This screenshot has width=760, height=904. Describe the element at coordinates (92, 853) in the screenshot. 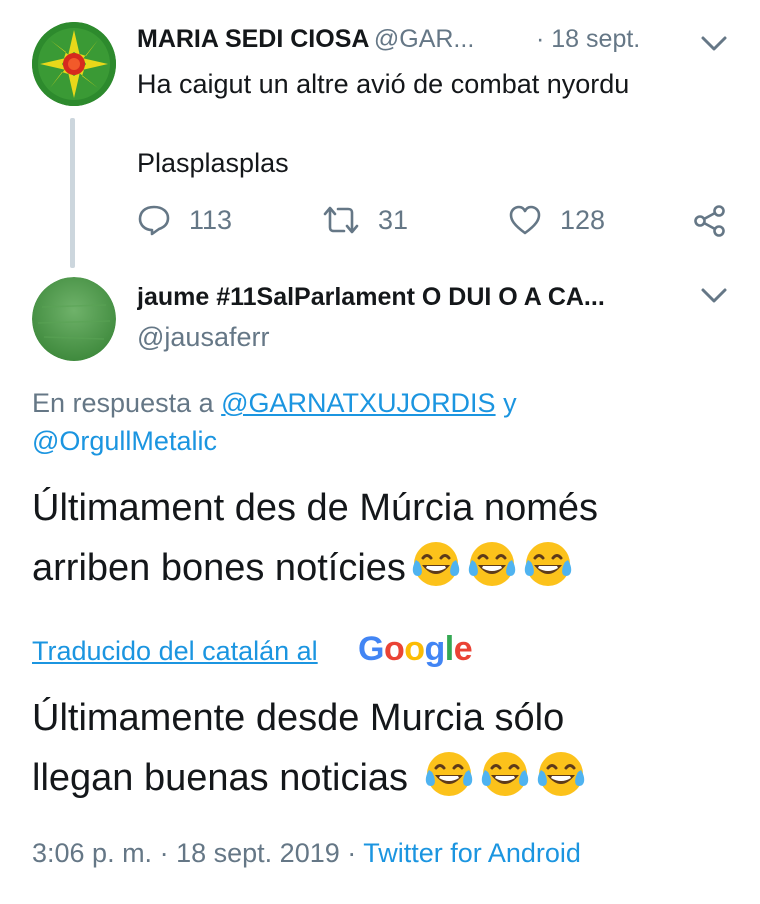

I see `tweet-time: 3:06 p. m.` at that location.